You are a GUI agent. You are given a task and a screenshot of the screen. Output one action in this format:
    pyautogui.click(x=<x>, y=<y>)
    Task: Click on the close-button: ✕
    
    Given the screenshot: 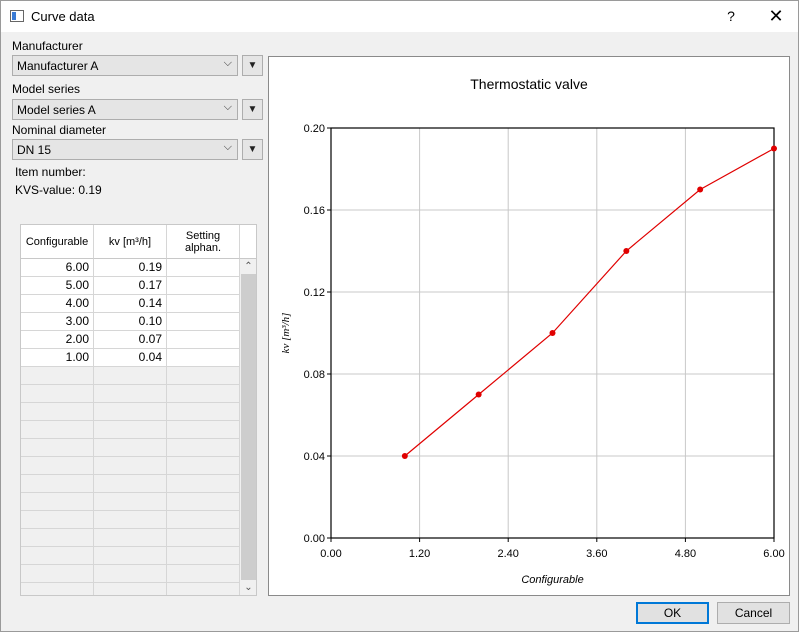 What is the action you would take?
    pyautogui.click(x=776, y=16)
    